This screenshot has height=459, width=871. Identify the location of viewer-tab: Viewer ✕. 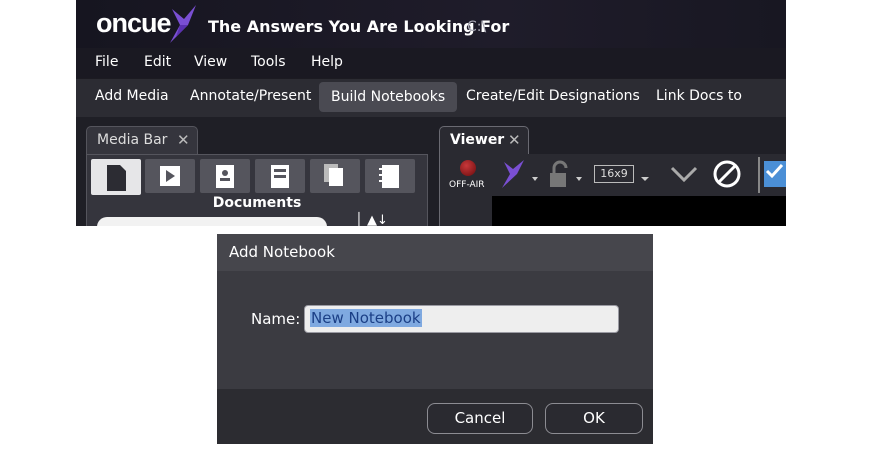
(484, 140).